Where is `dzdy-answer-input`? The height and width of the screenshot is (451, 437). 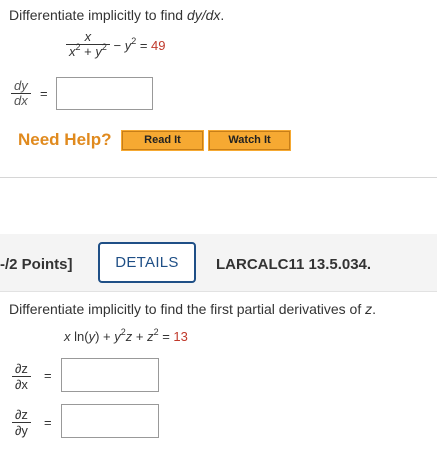 dzdy-answer-input is located at coordinates (110, 421).